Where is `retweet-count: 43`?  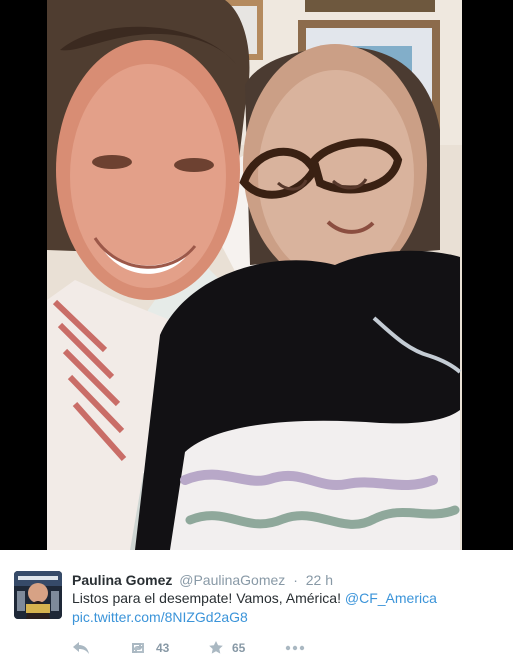 retweet-count: 43 is located at coordinates (163, 648).